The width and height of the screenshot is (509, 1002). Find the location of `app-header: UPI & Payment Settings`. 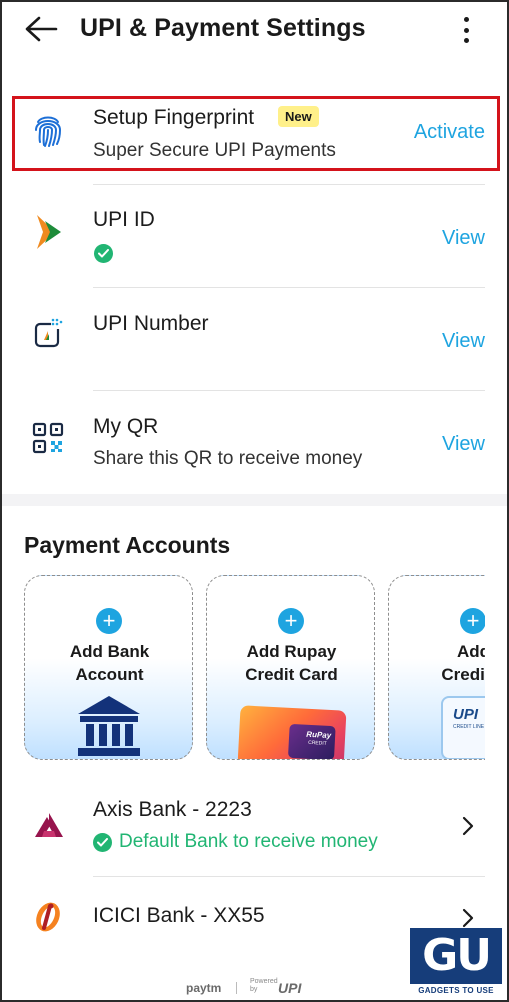

app-header: UPI & Payment Settings is located at coordinates (254, 32).